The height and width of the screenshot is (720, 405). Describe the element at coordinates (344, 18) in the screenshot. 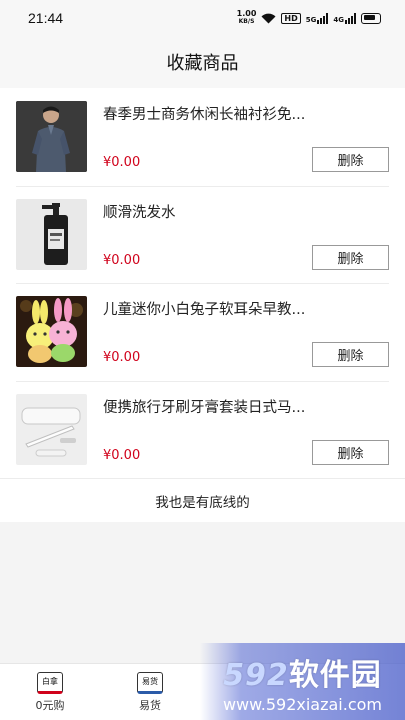

I see `signal-4g-icon: 4G` at that location.